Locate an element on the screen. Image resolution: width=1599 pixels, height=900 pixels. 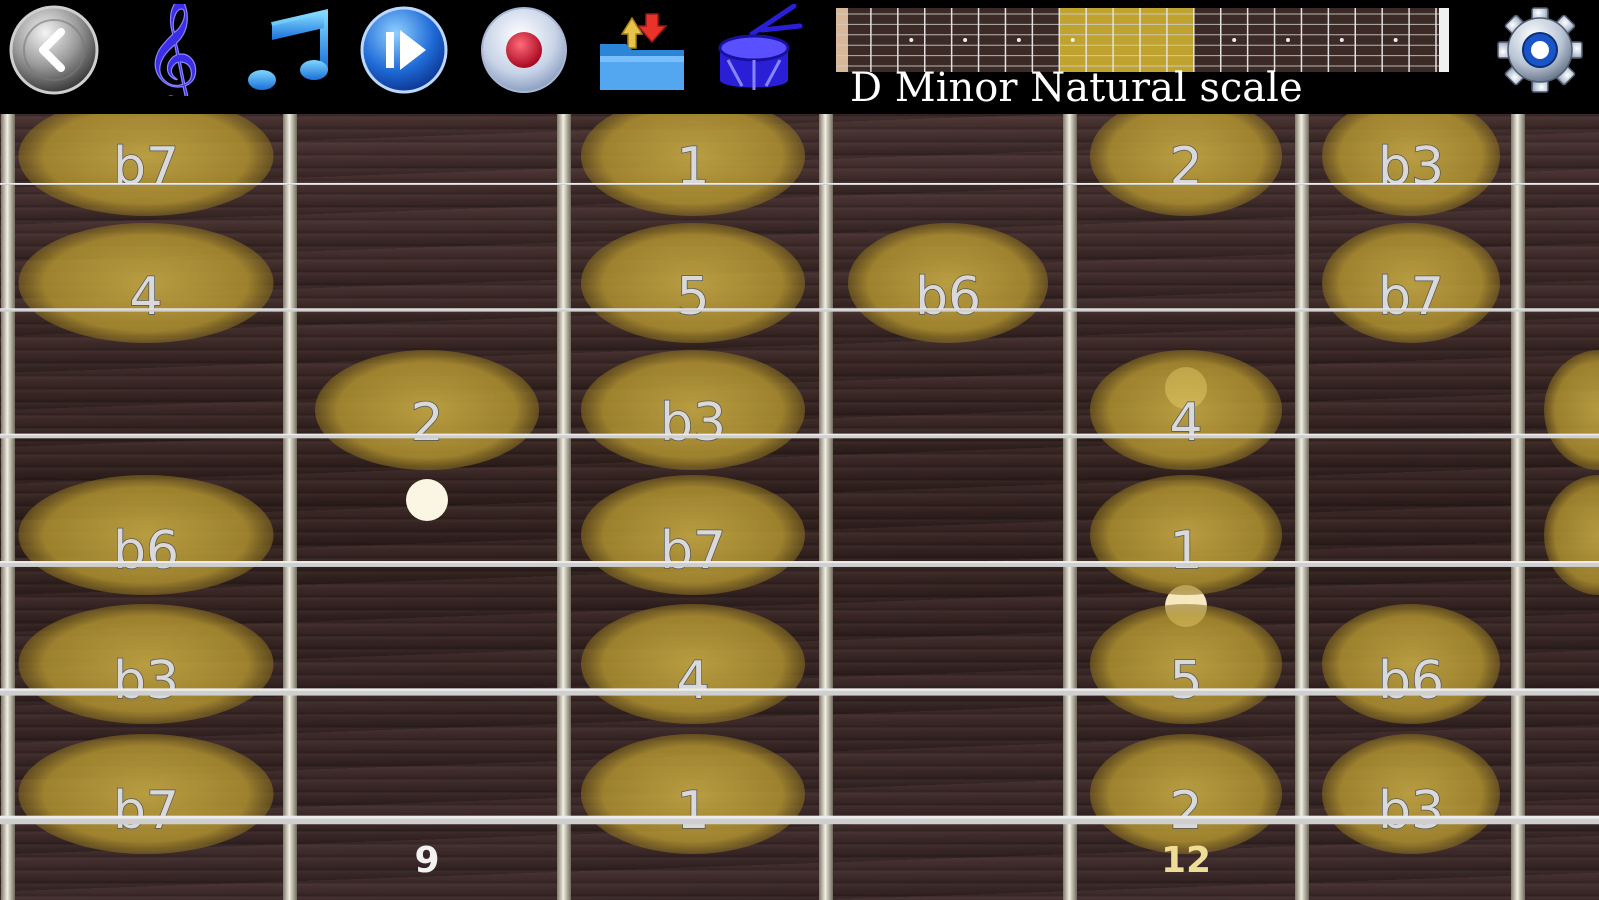
play-icon is located at coordinates (404, 50).